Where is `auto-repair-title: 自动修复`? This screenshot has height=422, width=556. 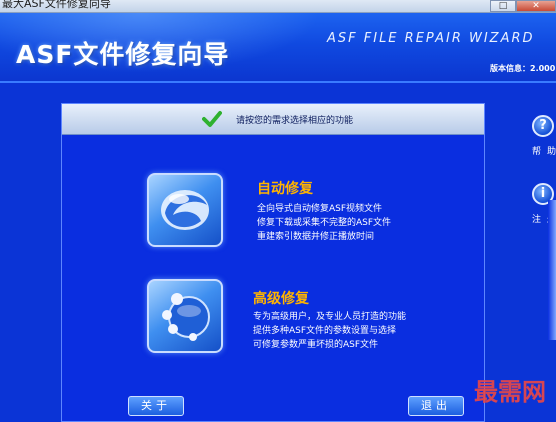 auto-repair-title: 自动修复 is located at coordinates (285, 188).